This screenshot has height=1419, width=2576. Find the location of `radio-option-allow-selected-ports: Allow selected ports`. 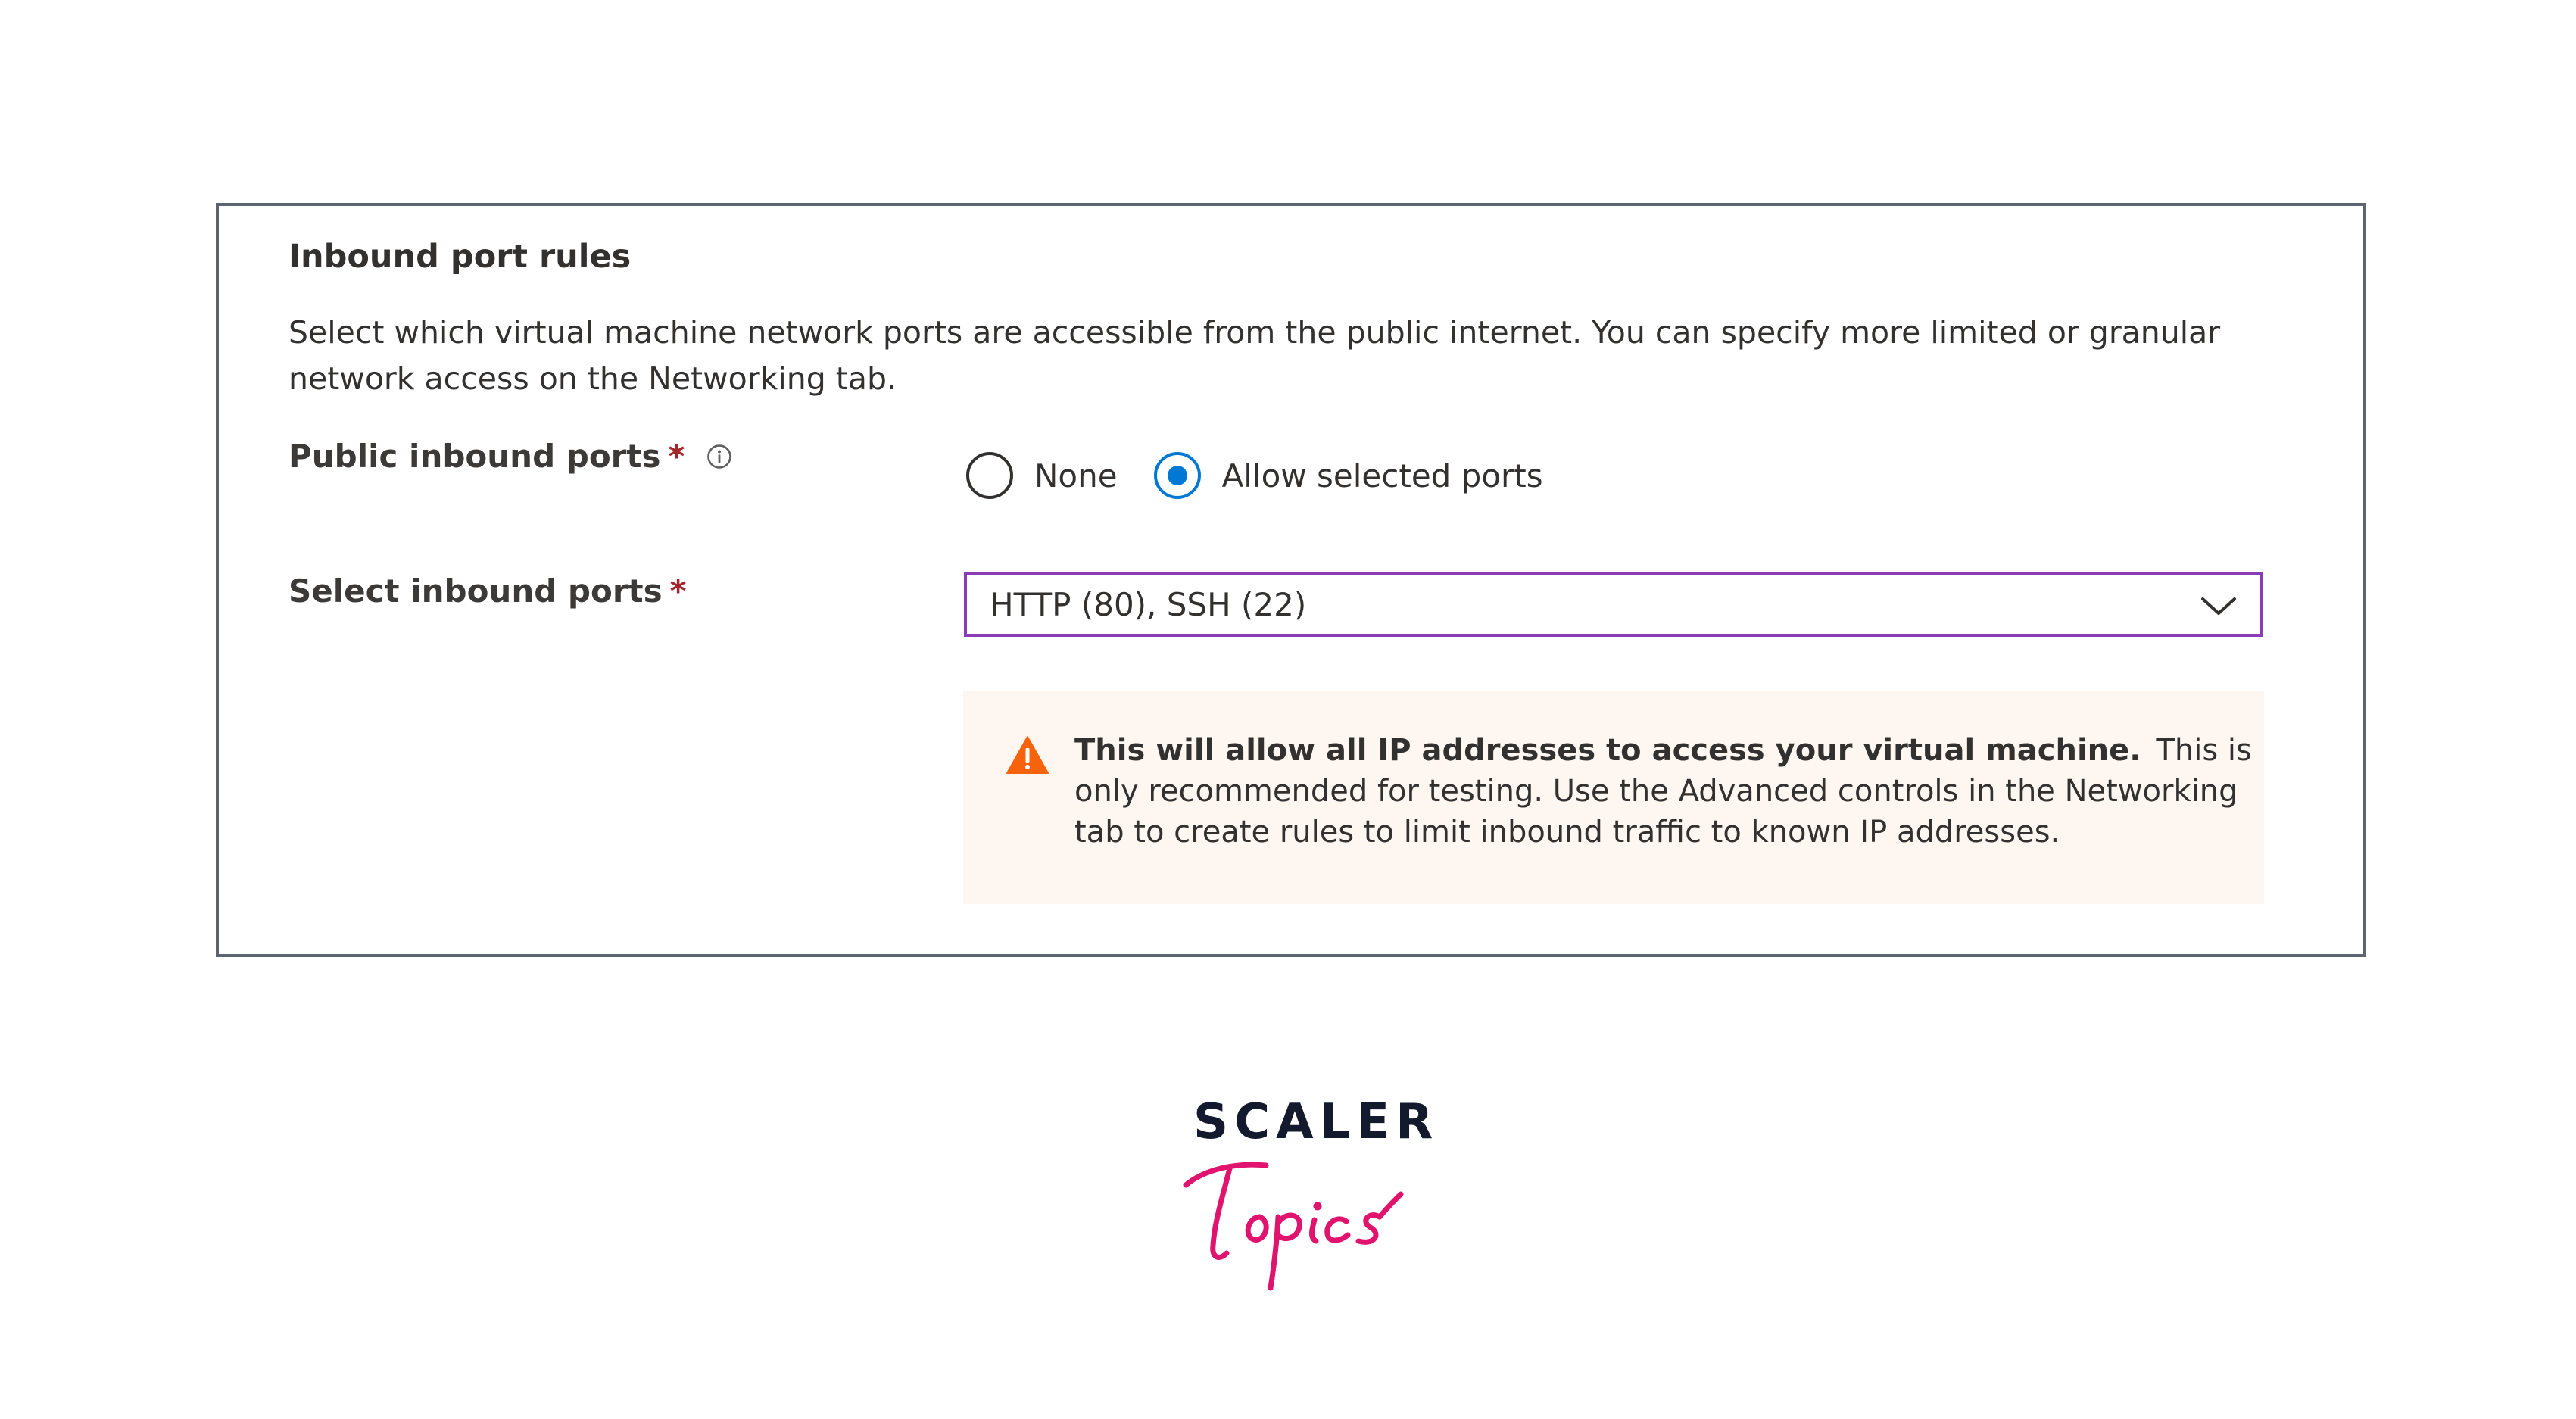

radio-option-allow-selected-ports: Allow selected ports is located at coordinates (1348, 475).